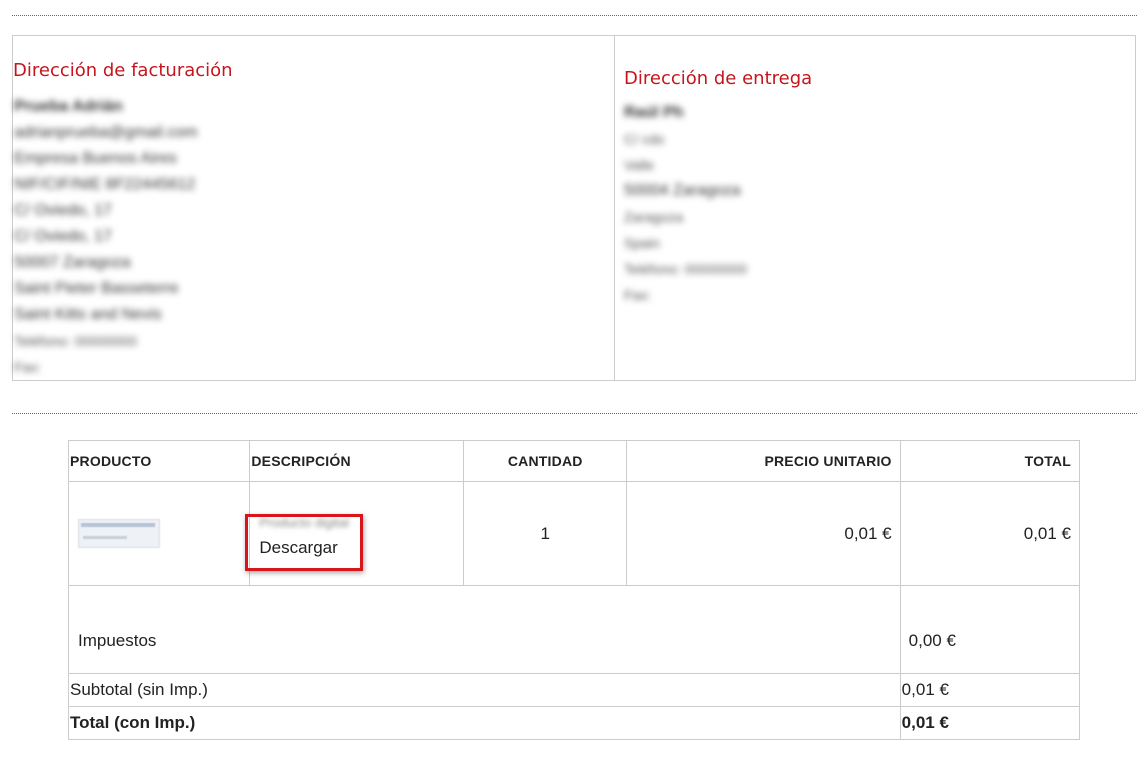 Image resolution: width=1147 pixels, height=773 pixels. Describe the element at coordinates (105, 184) in the screenshot. I see `billing-tax-id: NIF/CIF/NIE 8F22445612` at that location.